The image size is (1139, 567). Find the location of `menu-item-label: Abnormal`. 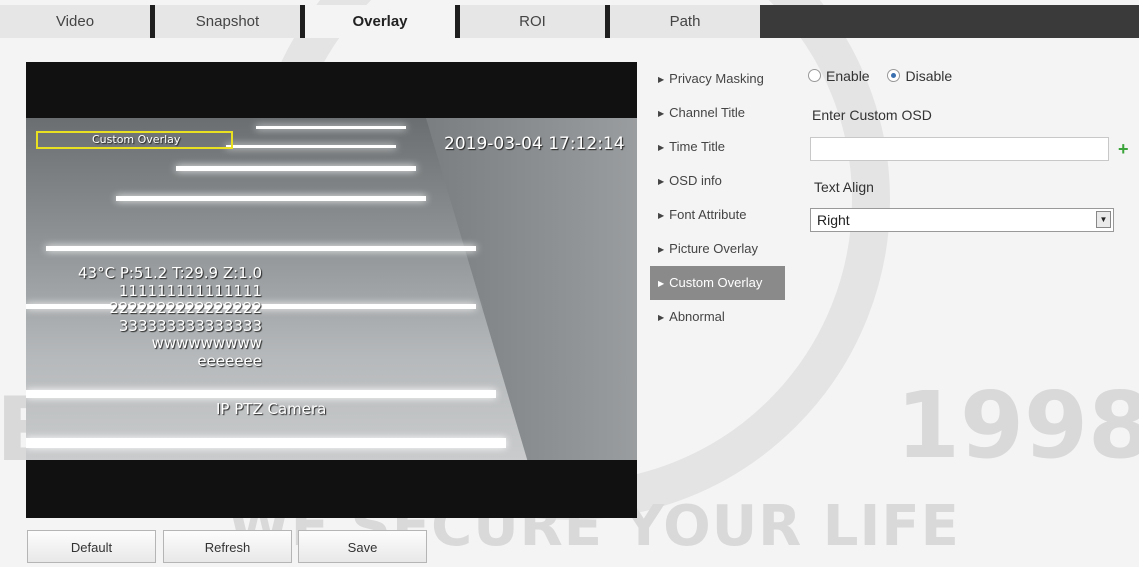

menu-item-label: Abnormal is located at coordinates (697, 316).